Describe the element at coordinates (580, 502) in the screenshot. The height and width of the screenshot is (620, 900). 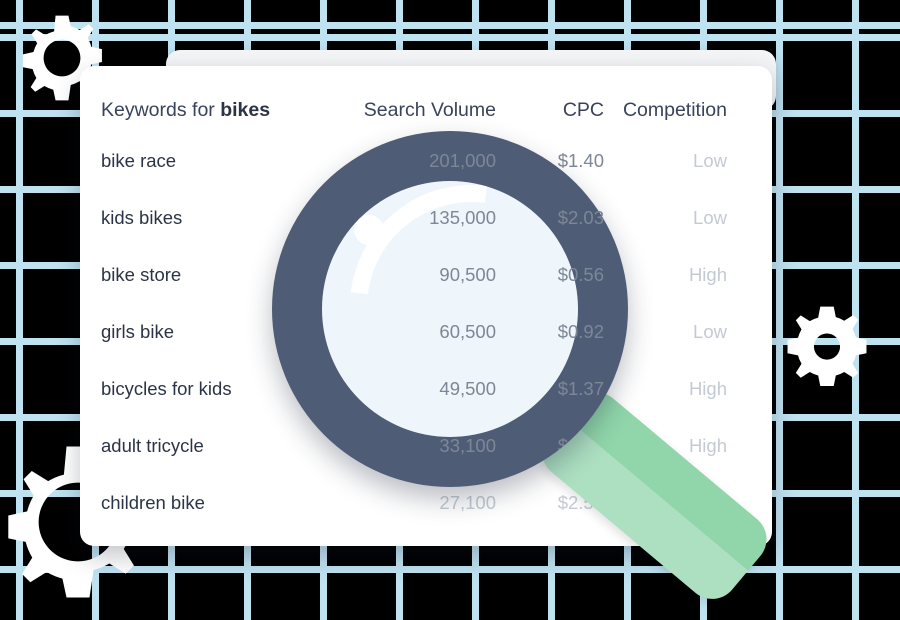
I see `cell-cpc: $2.58` at that location.